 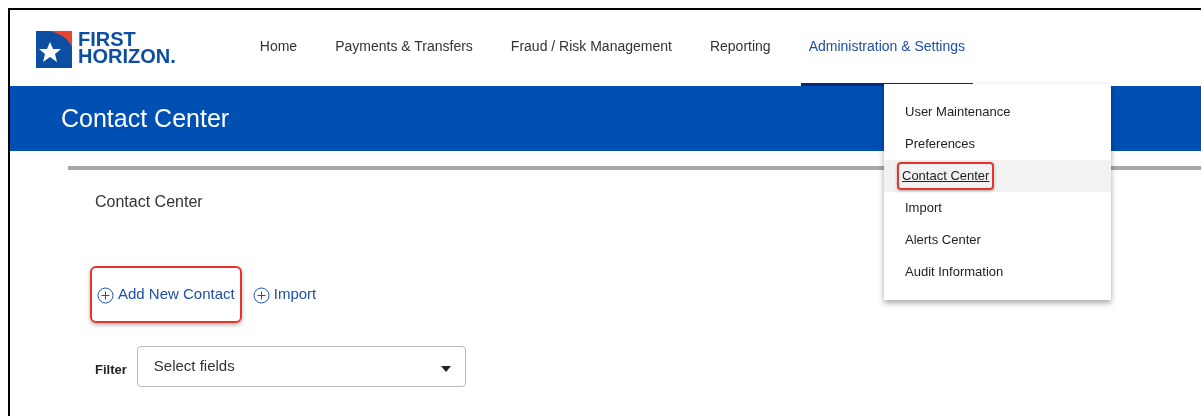 What do you see at coordinates (445, 368) in the screenshot?
I see `caret-icon` at bounding box center [445, 368].